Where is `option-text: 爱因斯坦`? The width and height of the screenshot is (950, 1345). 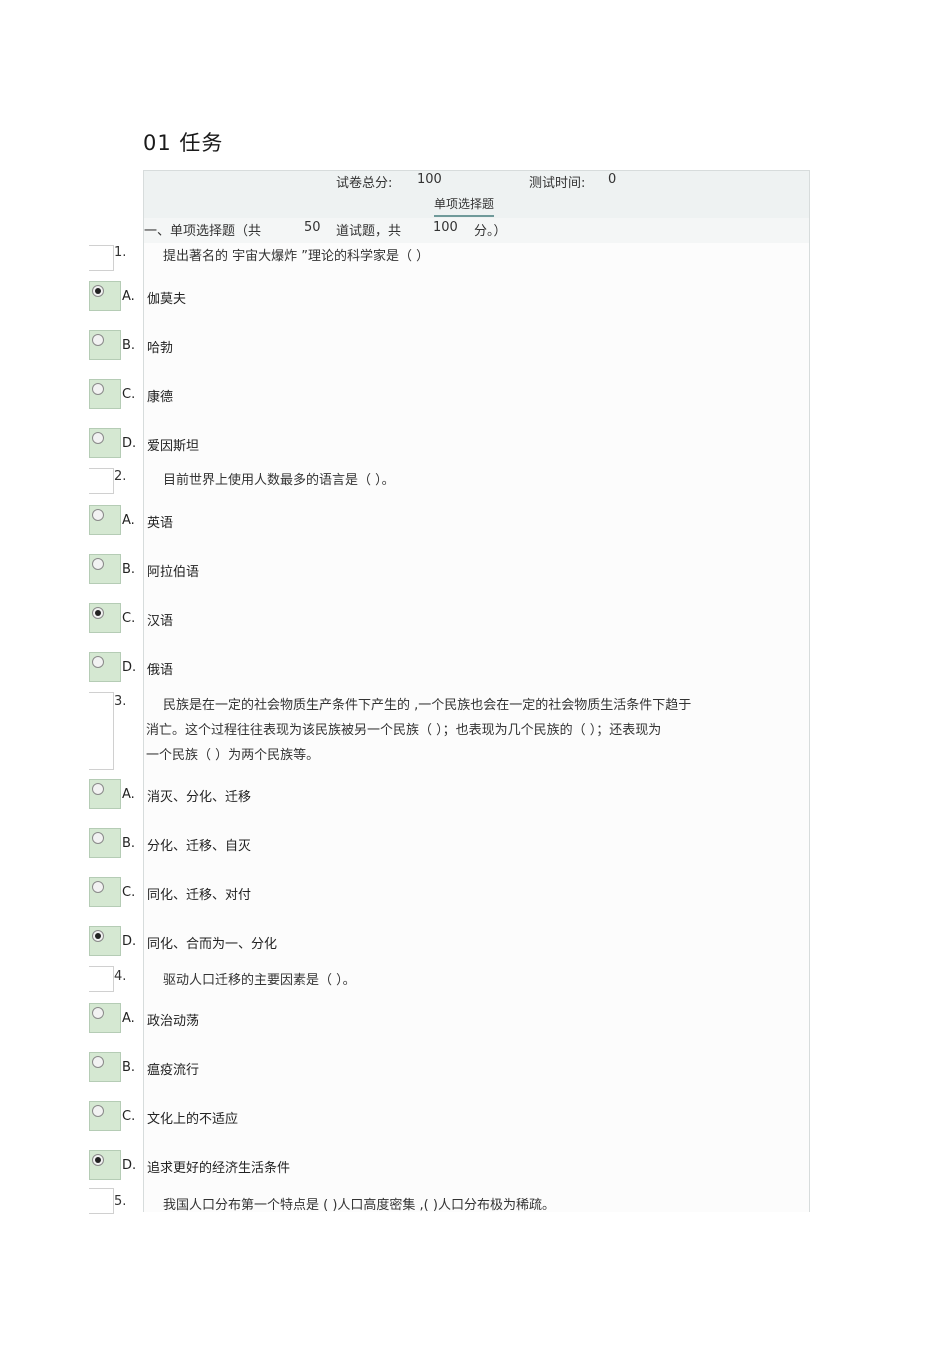 option-text: 爱因斯坦 is located at coordinates (173, 444).